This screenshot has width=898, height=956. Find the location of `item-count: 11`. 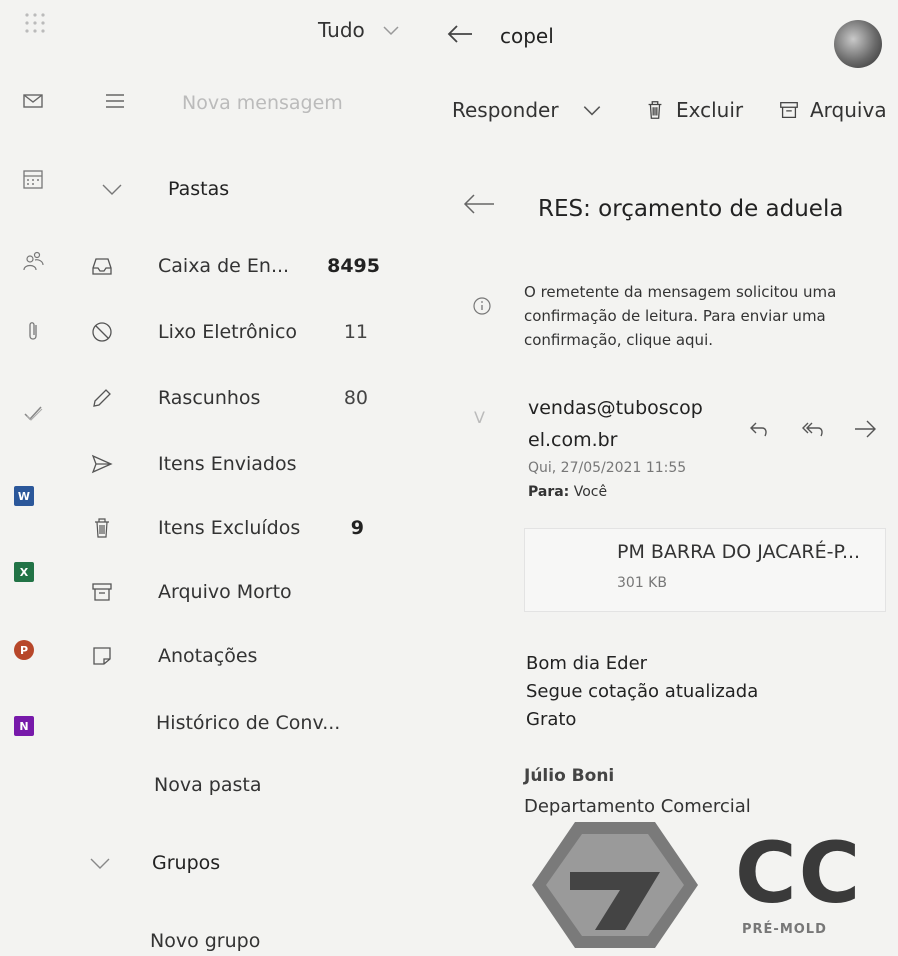

item-count: 11 is located at coordinates (355, 332).